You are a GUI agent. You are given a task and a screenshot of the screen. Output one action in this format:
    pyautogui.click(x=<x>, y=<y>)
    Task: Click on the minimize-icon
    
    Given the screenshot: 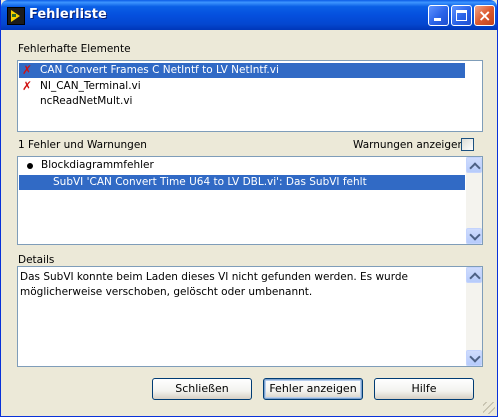 What is the action you would take?
    pyautogui.click(x=437, y=19)
    